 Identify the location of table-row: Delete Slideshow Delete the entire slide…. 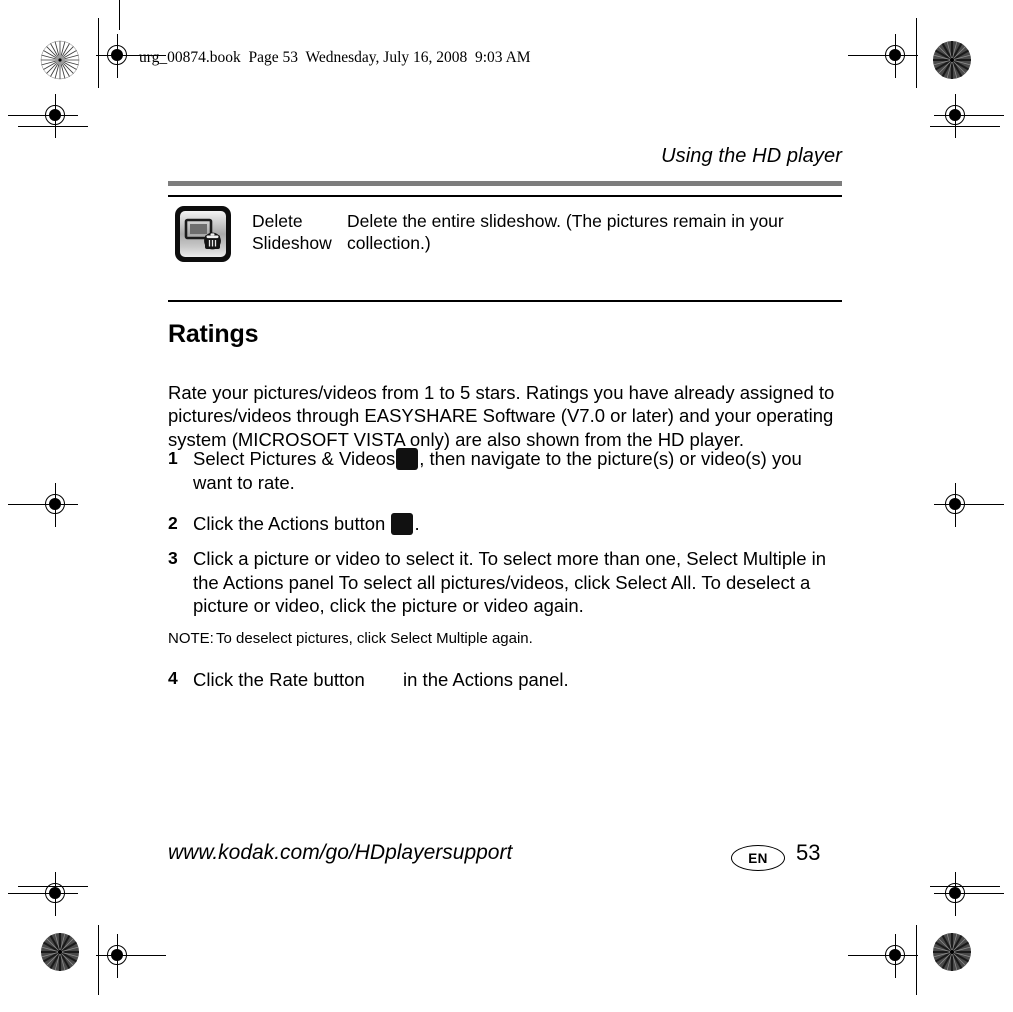
(505, 234).